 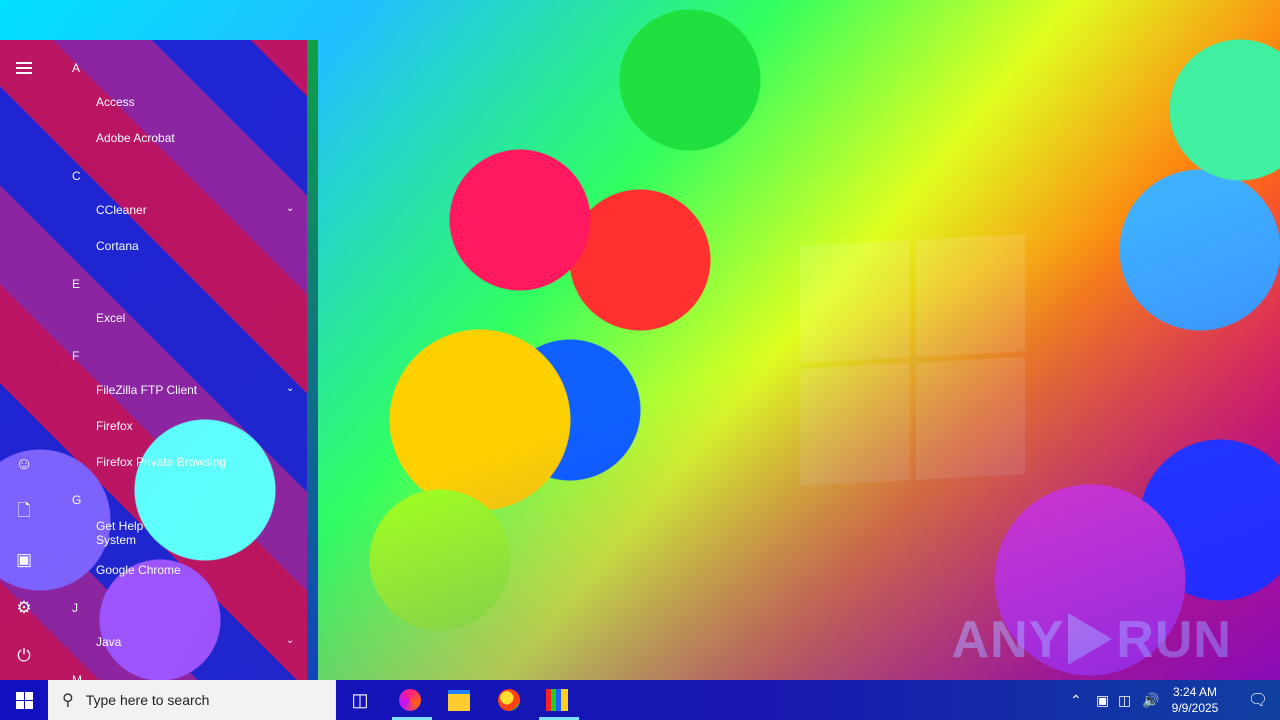 What do you see at coordinates (76, 176) in the screenshot?
I see `section-letter-c: C` at bounding box center [76, 176].